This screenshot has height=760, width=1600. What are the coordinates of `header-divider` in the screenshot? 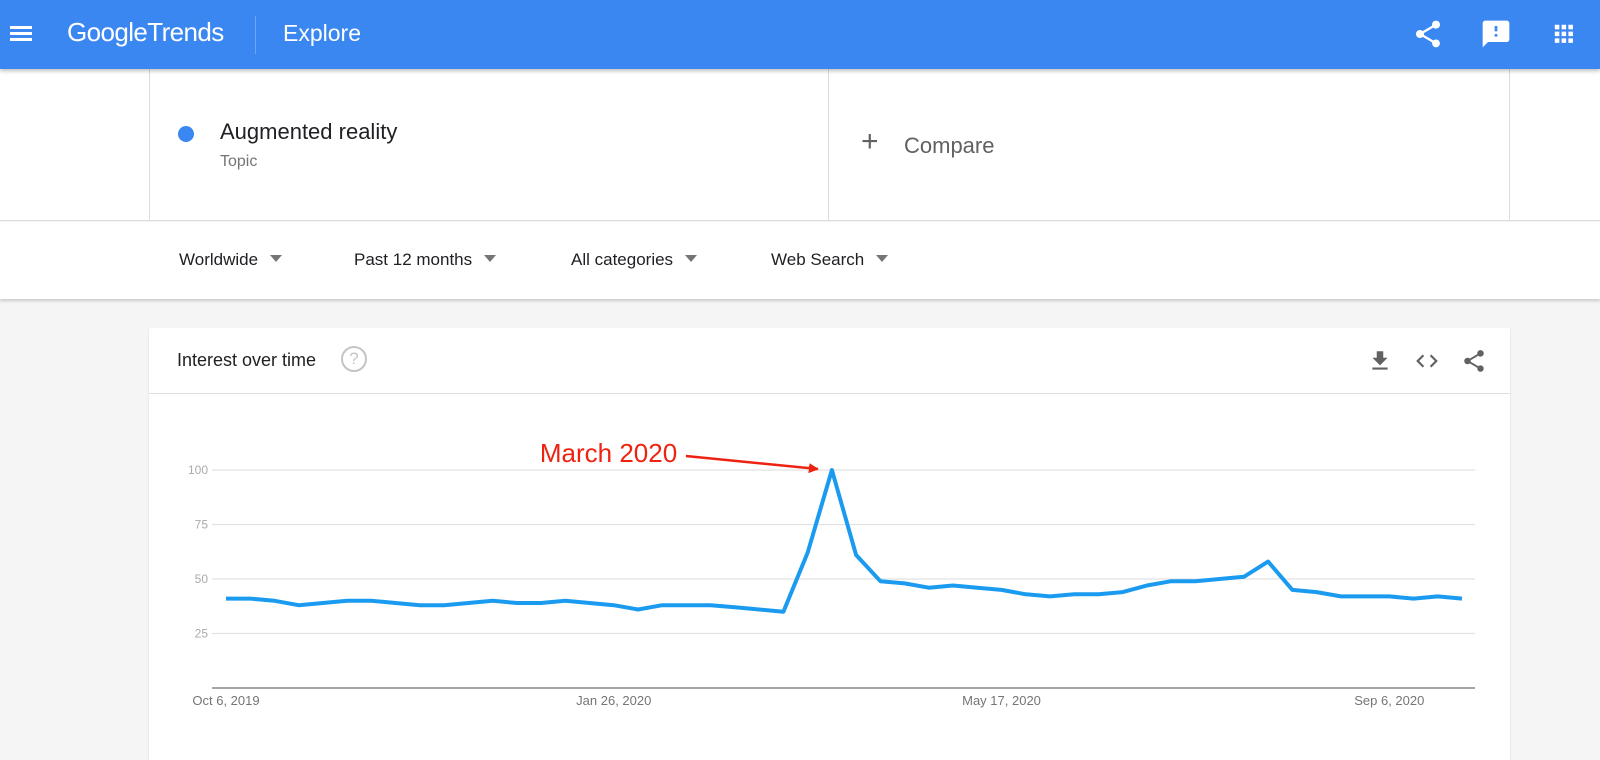 It's located at (255, 35).